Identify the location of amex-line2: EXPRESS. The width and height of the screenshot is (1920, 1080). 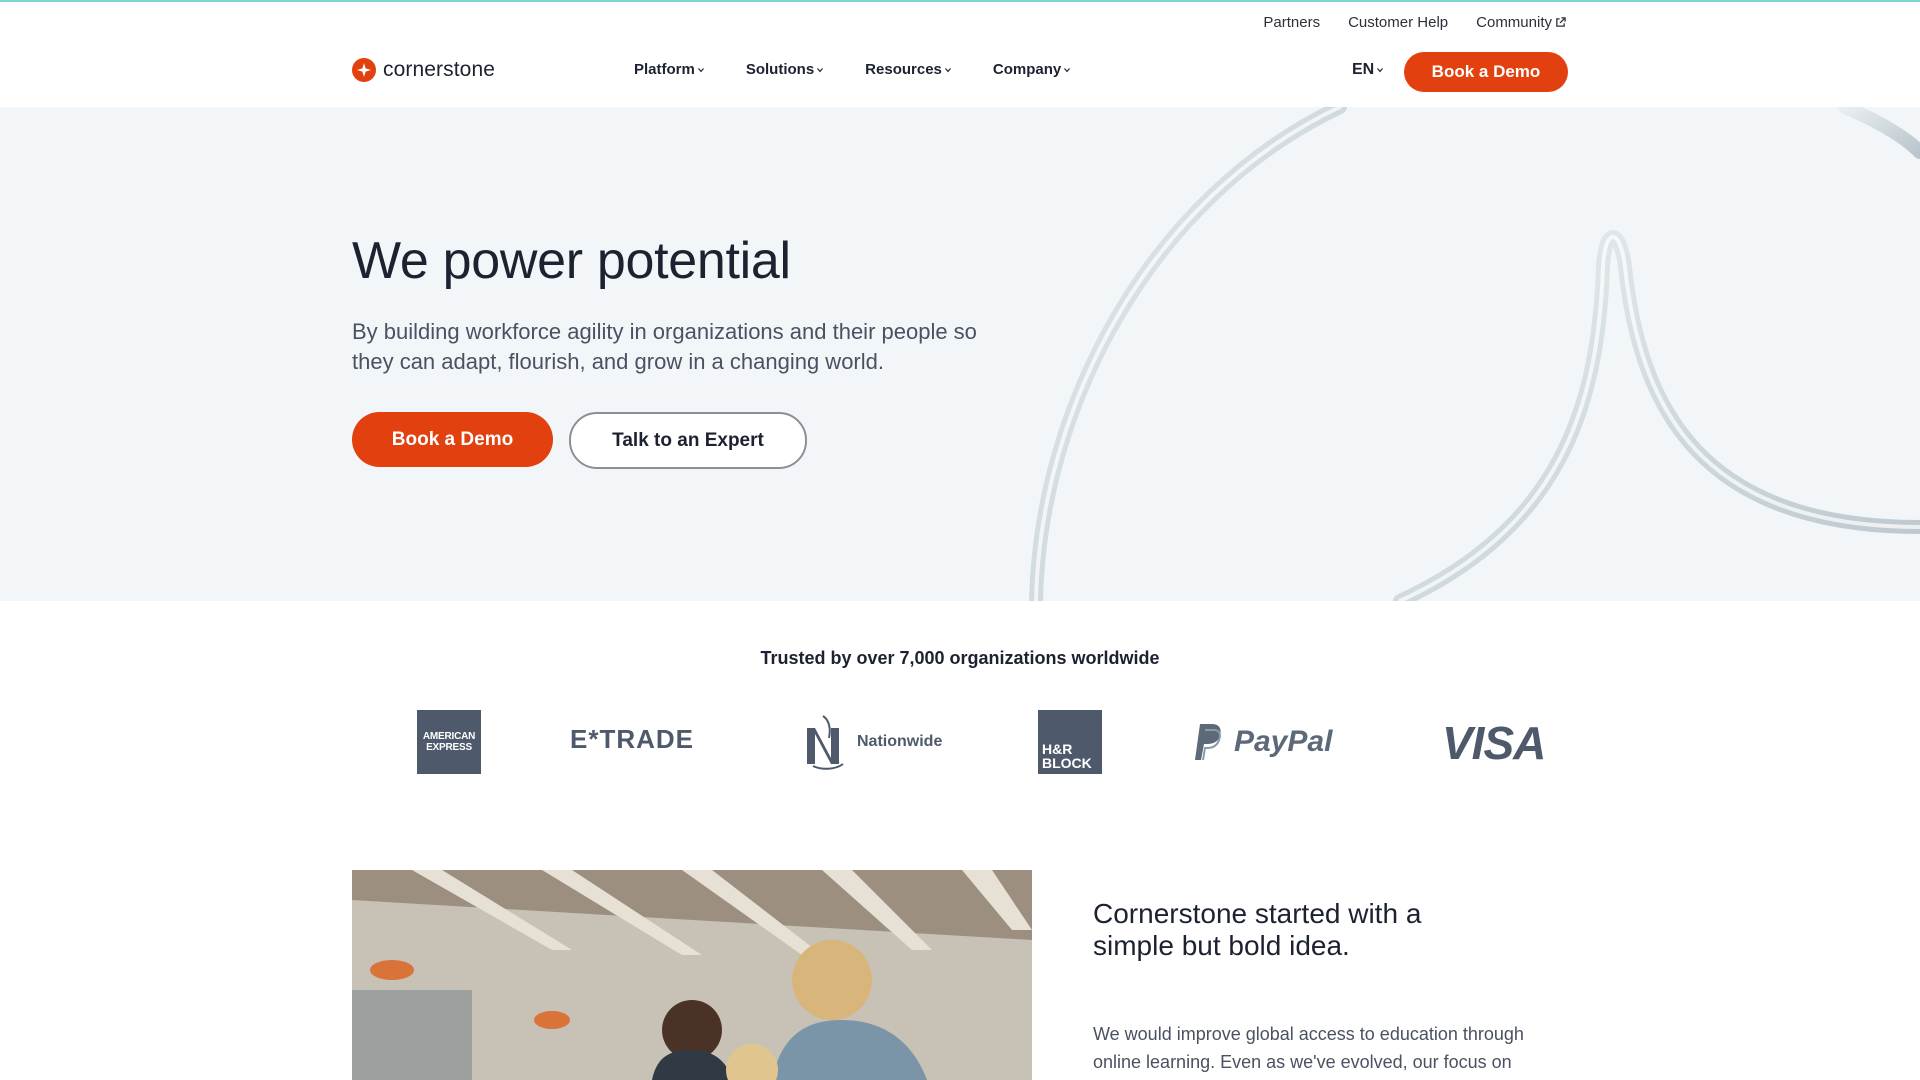
(449, 747).